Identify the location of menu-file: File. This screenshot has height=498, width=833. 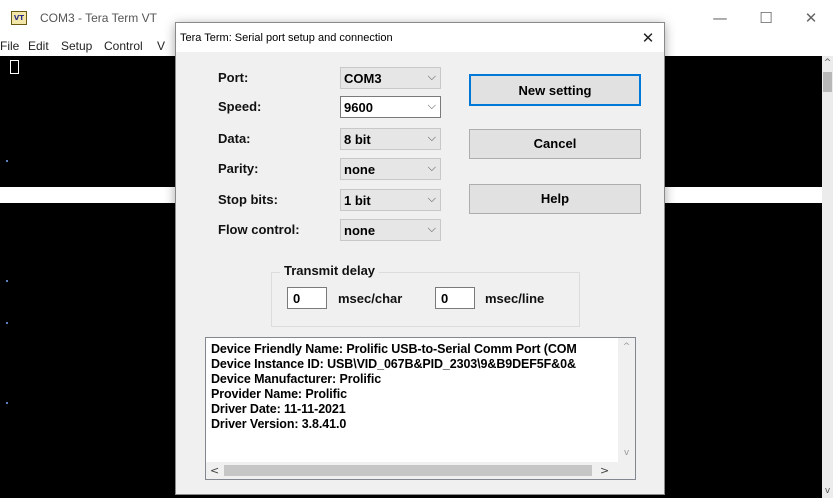
(9, 46).